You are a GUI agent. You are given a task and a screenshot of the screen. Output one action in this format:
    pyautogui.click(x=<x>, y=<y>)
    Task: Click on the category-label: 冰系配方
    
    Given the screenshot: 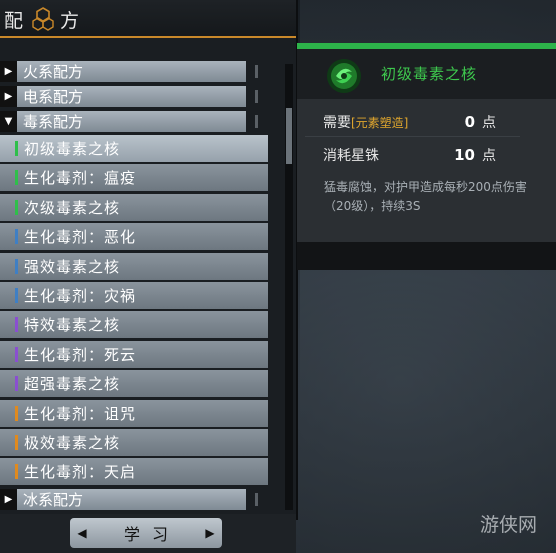 What is the action you would take?
    pyautogui.click(x=53, y=500)
    